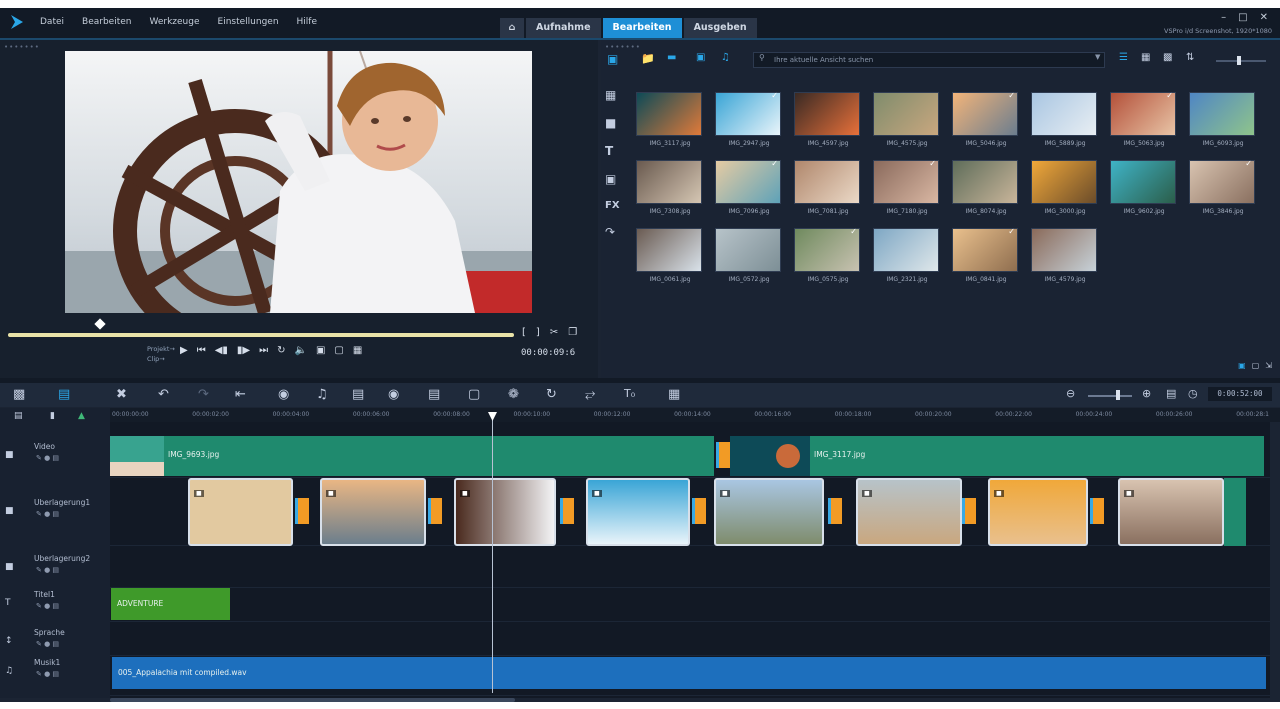 The image size is (1280, 709). Describe the element at coordinates (22, 47) in the screenshot. I see `panel-grip: •••••••` at that location.